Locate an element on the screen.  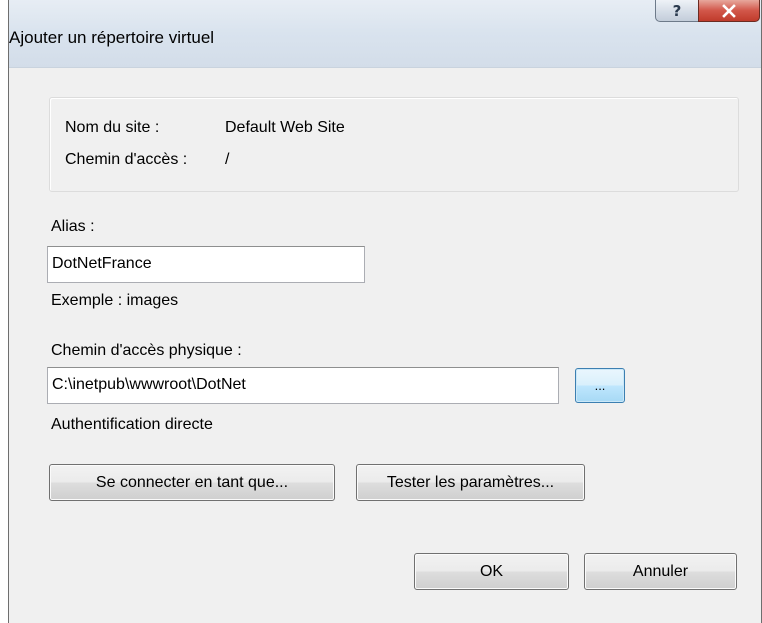
alias-label: Alias : is located at coordinates (73, 226).